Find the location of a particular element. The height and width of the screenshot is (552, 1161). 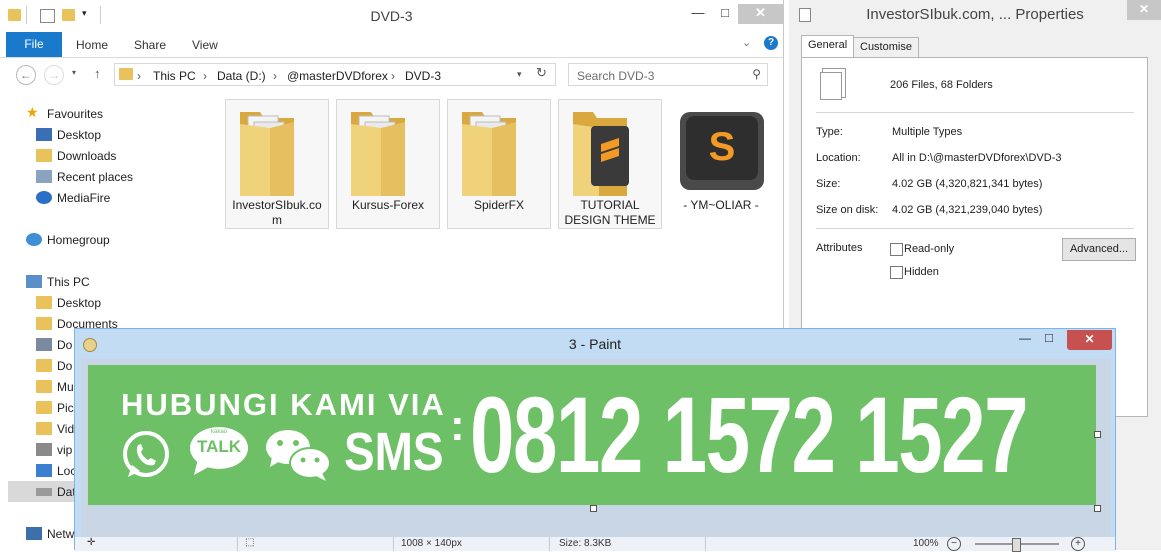

zoom-in-button: + is located at coordinates (1078, 544).